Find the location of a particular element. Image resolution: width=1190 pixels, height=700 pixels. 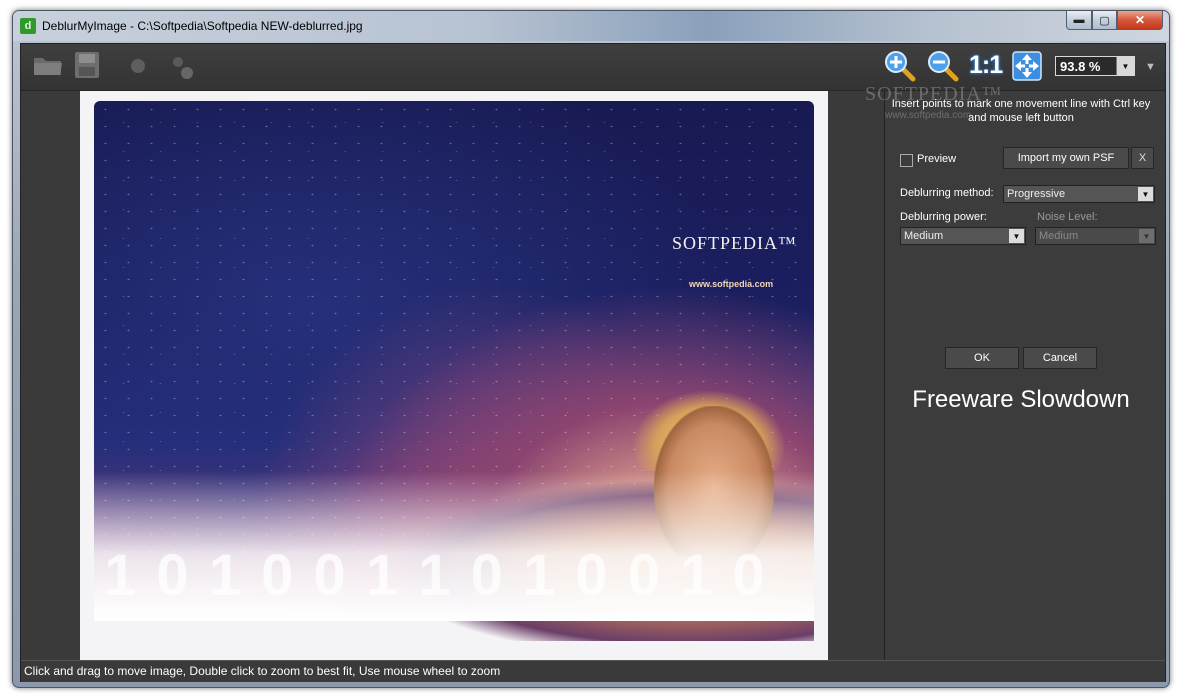

noise-select: Medium ▼ is located at coordinates (1095, 236).